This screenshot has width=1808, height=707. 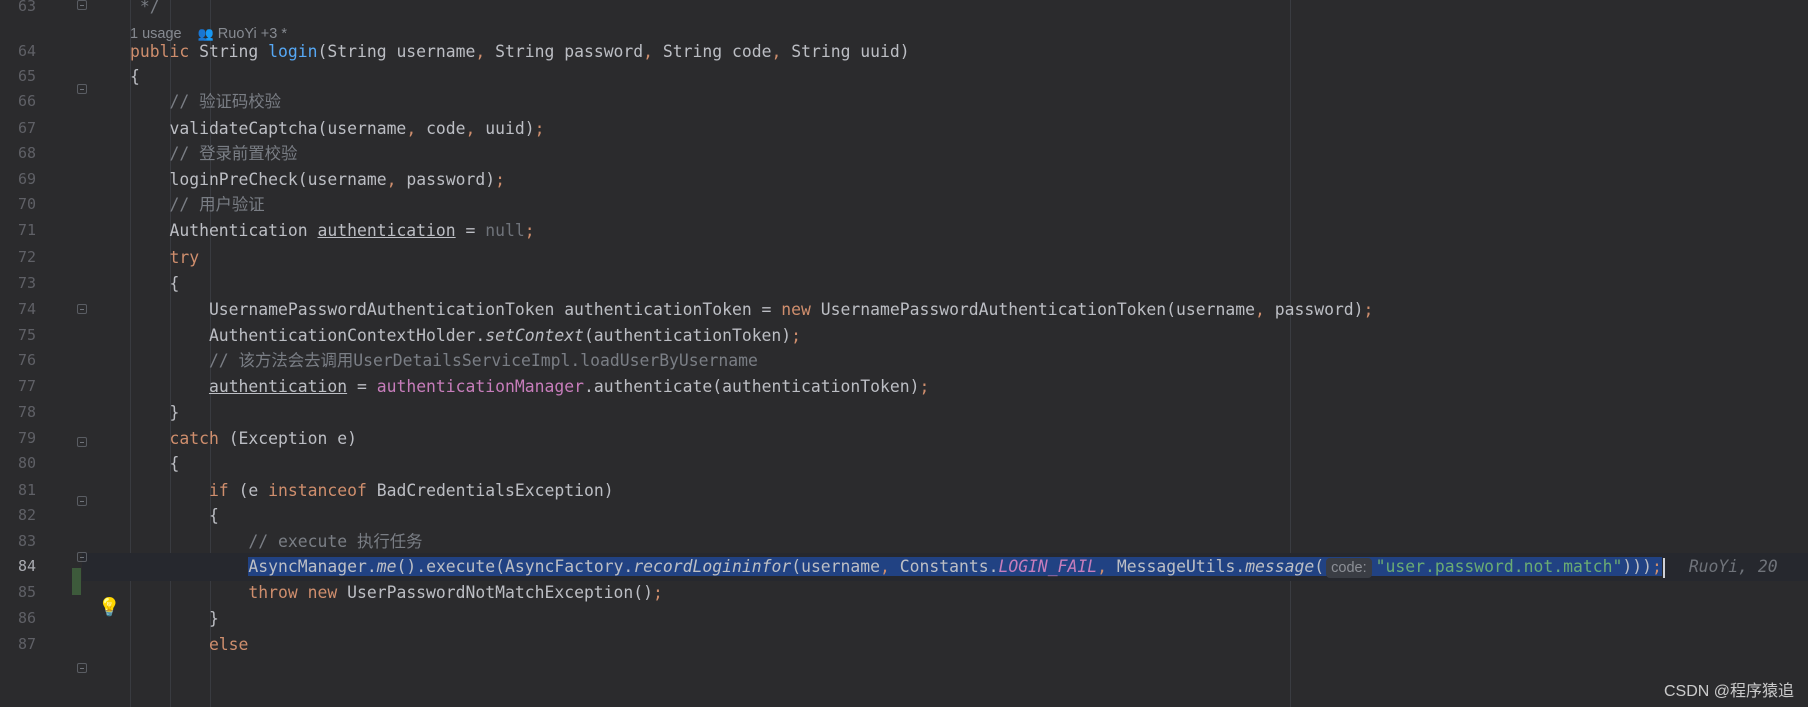 I want to click on code-line: validateCaptcha(username, code, uuid);, so click(x=904, y=129).